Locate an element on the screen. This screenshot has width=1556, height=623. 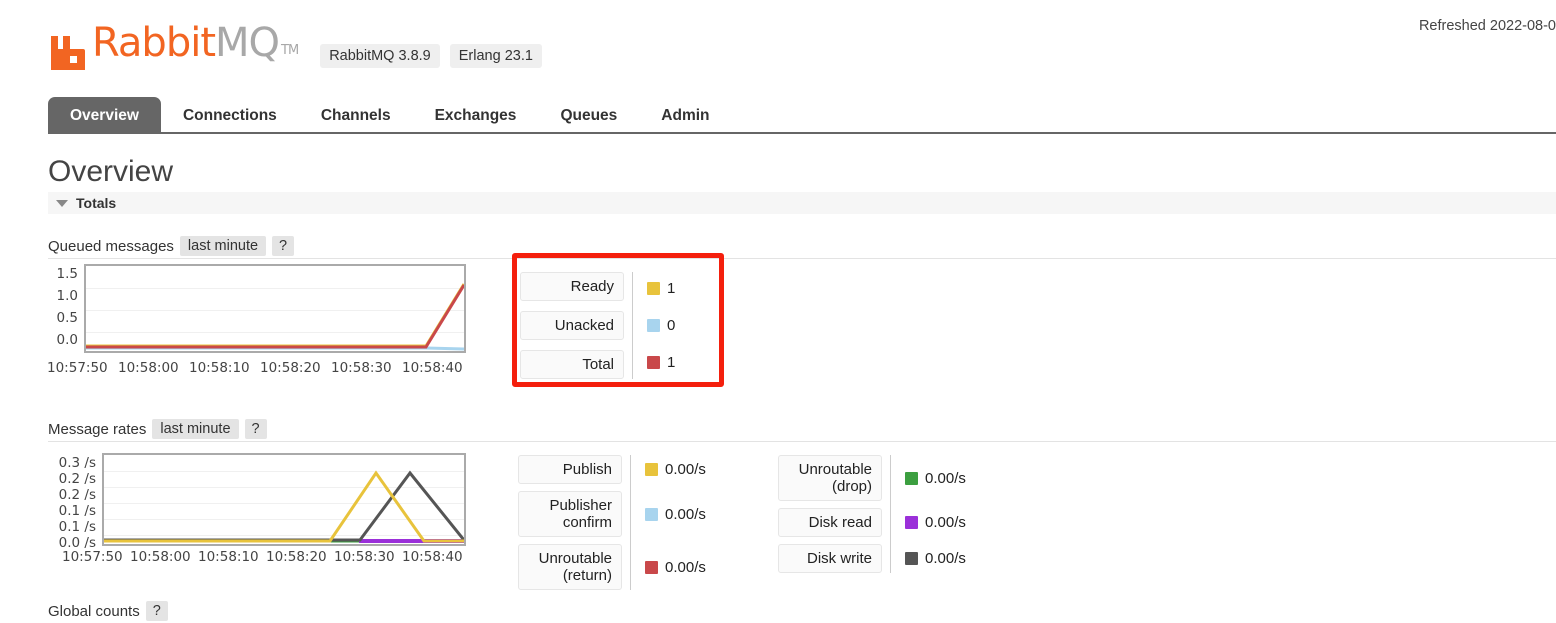
queued-legend-names: Ready Unacked Total is located at coordinates (572, 325).